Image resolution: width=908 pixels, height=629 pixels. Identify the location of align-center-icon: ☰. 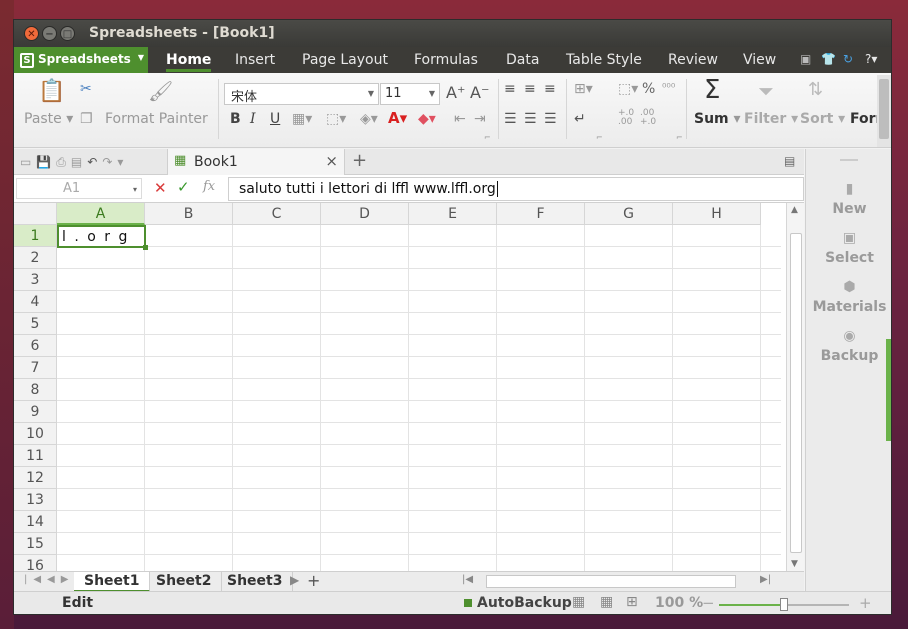
(530, 119).